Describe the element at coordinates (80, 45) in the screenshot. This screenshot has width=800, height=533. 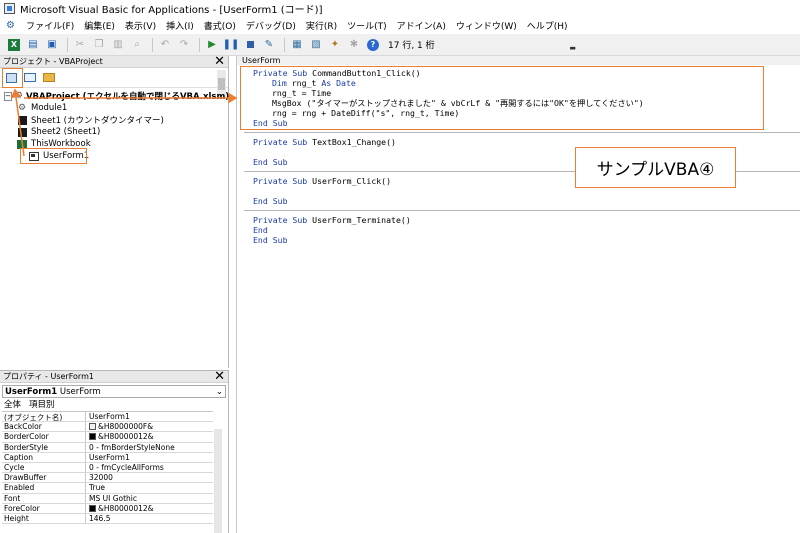
I see `cut-icon: ✂` at that location.